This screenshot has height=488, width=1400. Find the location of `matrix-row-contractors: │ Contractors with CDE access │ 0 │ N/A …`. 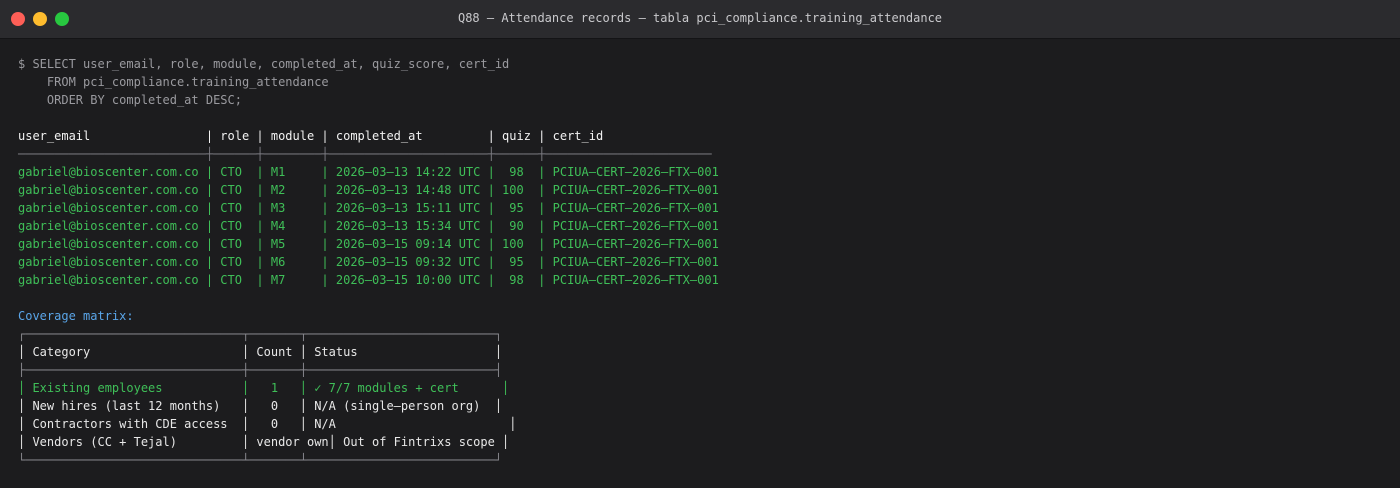

matrix-row-contractors: │ Contractors with CDE access │ 0 │ N/A … is located at coordinates (267, 424).